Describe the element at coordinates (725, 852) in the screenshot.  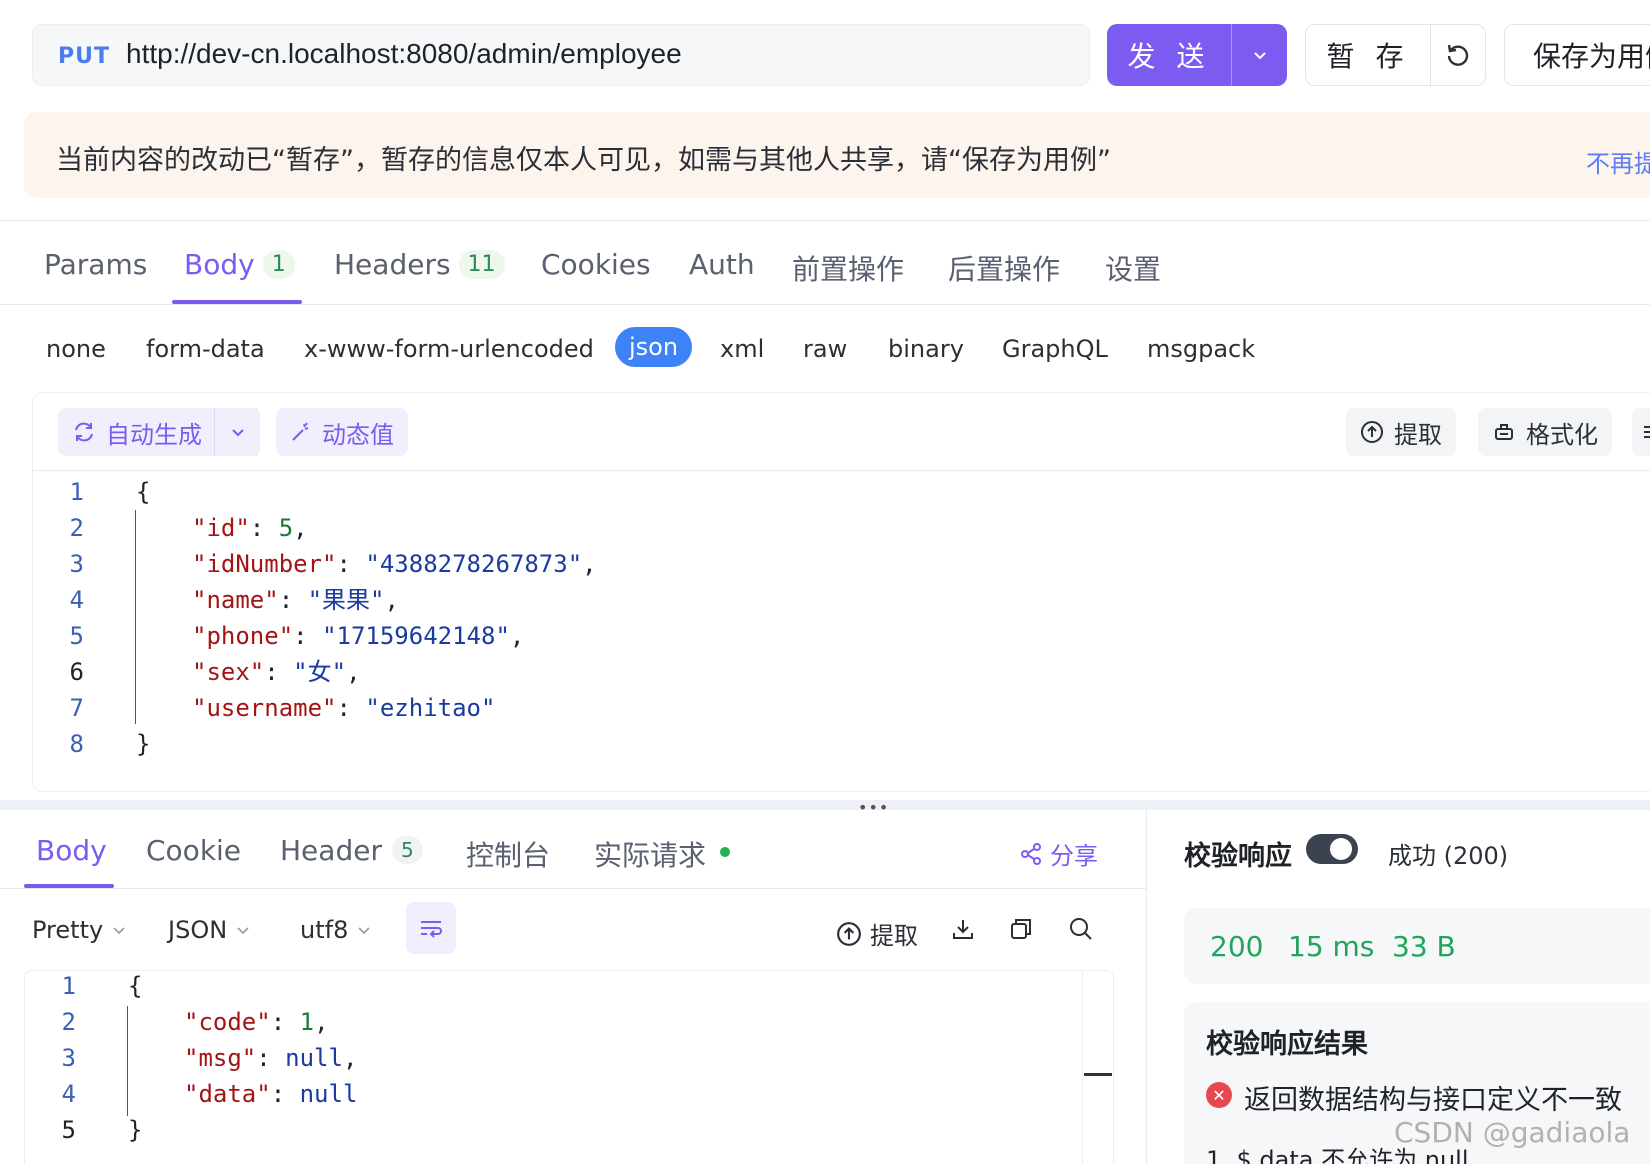
I see `status-dot` at that location.